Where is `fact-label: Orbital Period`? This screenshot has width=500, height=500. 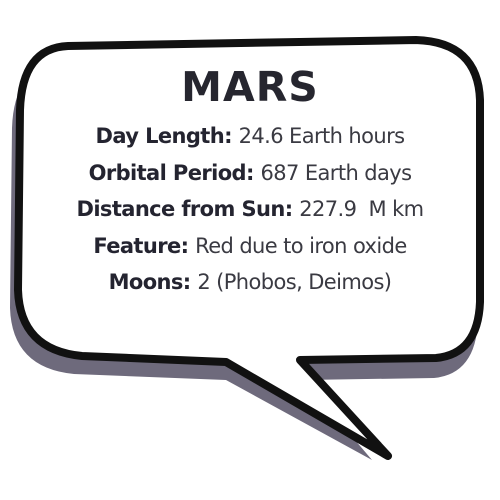
fact-label: Orbital Period is located at coordinates (167, 172).